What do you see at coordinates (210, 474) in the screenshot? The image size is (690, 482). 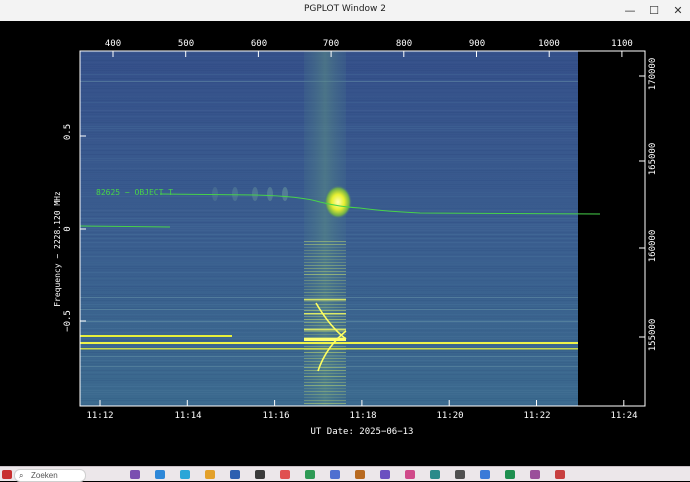 I see `taskbar-app-4-icon` at bounding box center [210, 474].